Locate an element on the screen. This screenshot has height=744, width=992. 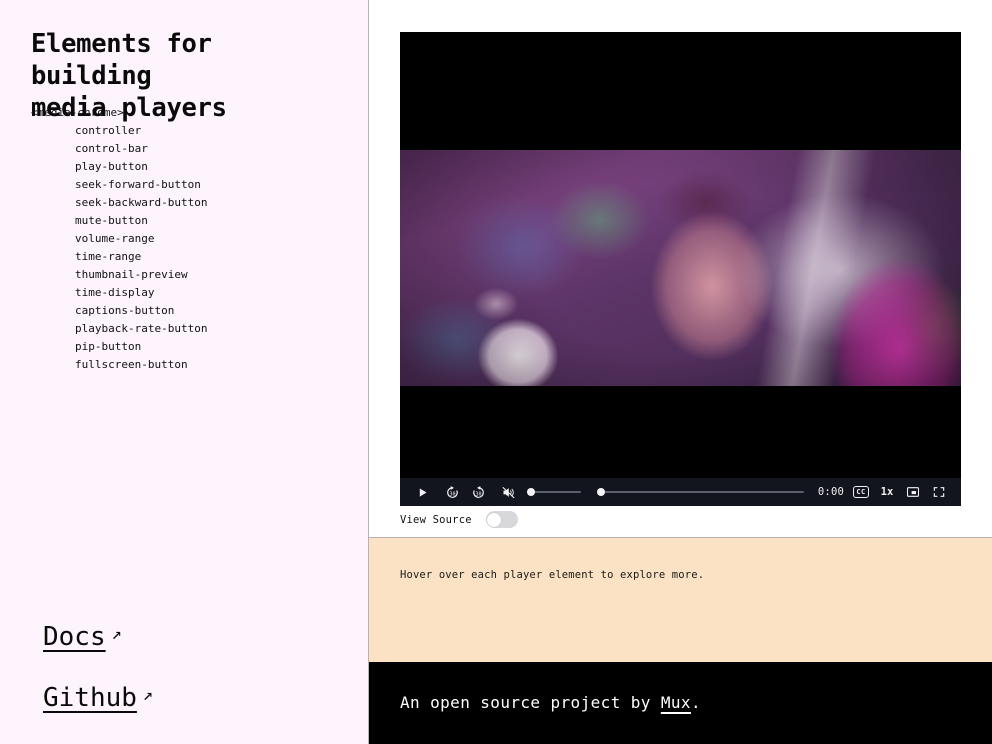
fullscreen-button is located at coordinates (939, 492).